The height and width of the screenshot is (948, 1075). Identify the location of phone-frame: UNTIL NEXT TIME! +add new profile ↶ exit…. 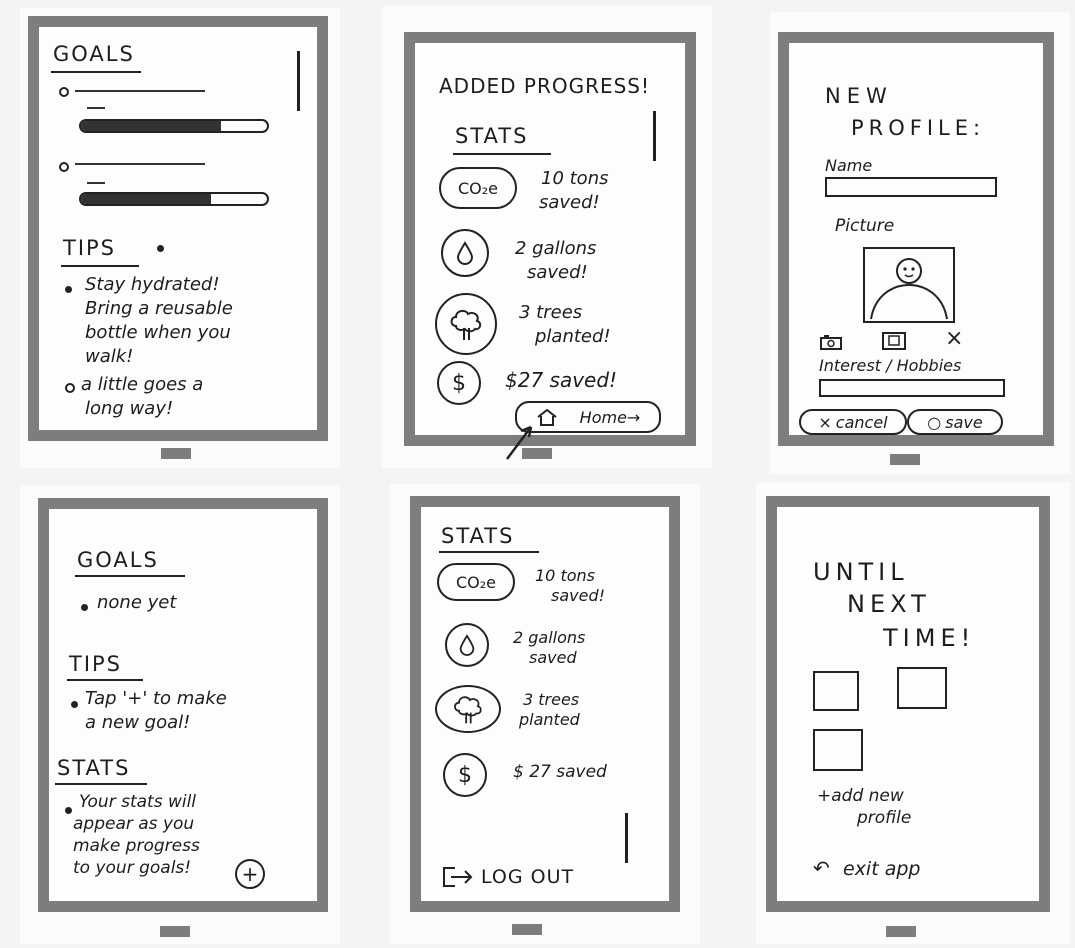
(908, 704).